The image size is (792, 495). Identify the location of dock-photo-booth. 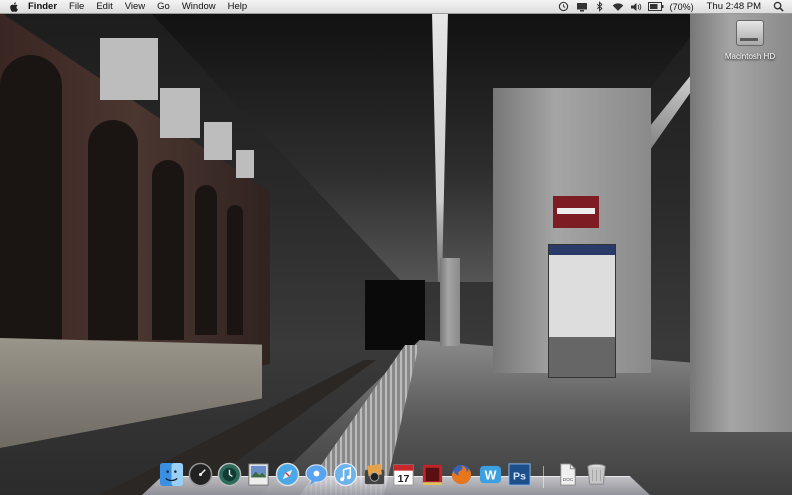
(432, 474).